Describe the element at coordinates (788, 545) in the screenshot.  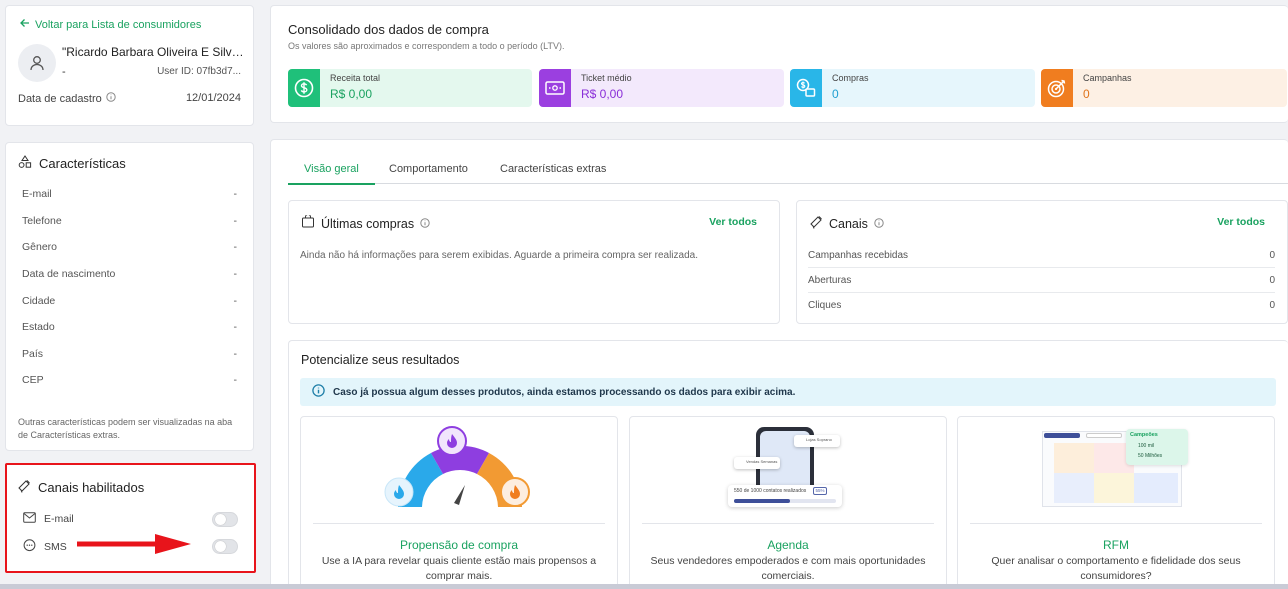
I see `product-title: Agenda` at that location.